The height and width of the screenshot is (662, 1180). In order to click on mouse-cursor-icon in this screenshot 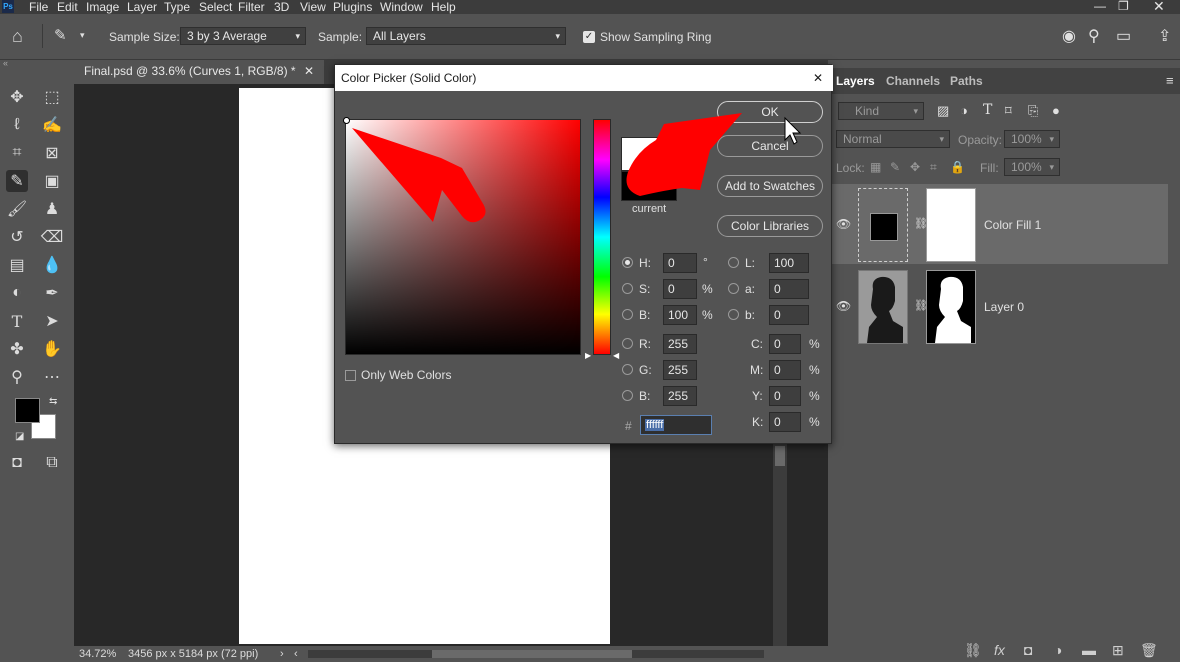, I will do `click(793, 130)`.